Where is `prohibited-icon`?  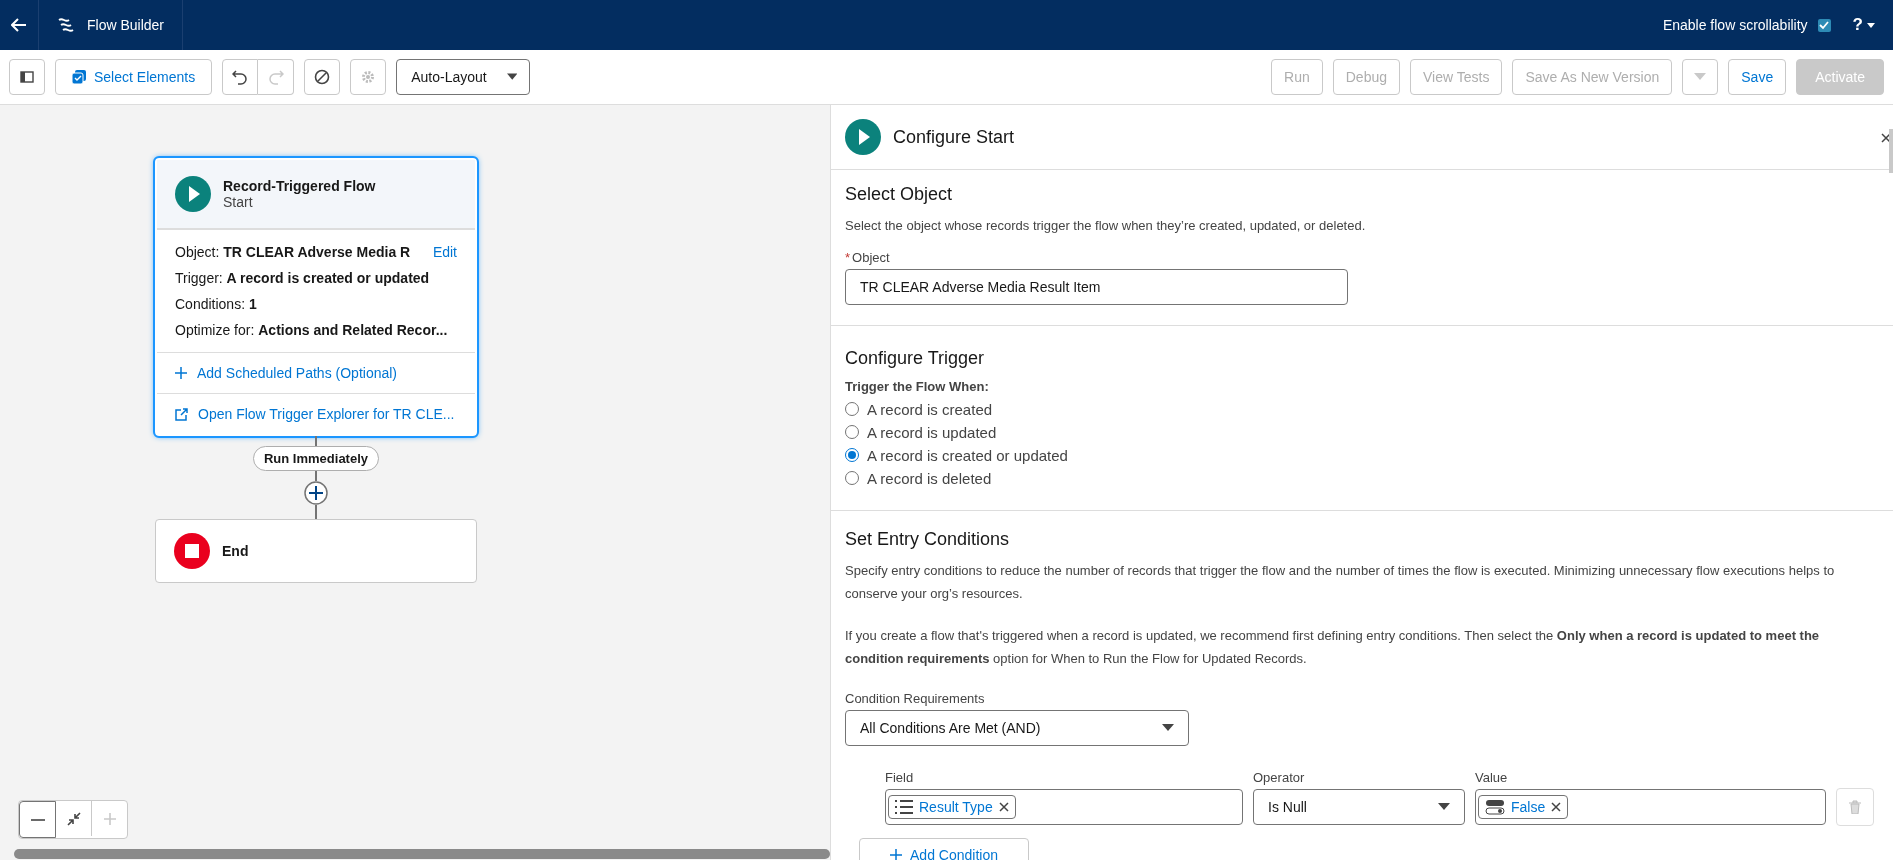
prohibited-icon is located at coordinates (322, 77).